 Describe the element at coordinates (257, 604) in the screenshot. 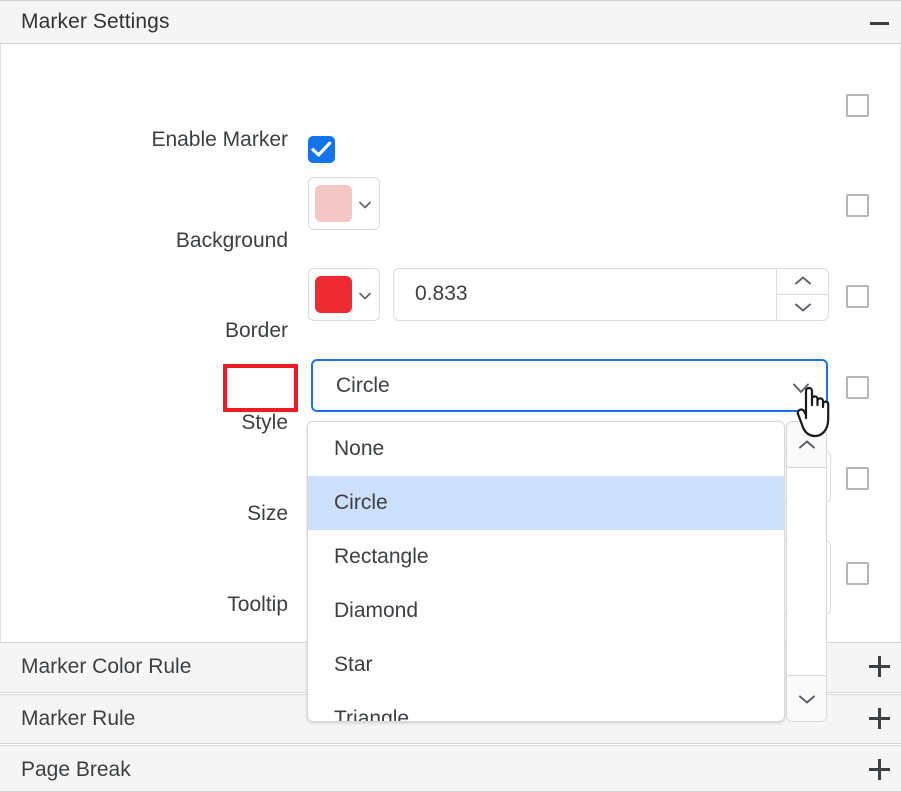

I see `tooltip-label: Tooltip` at that location.